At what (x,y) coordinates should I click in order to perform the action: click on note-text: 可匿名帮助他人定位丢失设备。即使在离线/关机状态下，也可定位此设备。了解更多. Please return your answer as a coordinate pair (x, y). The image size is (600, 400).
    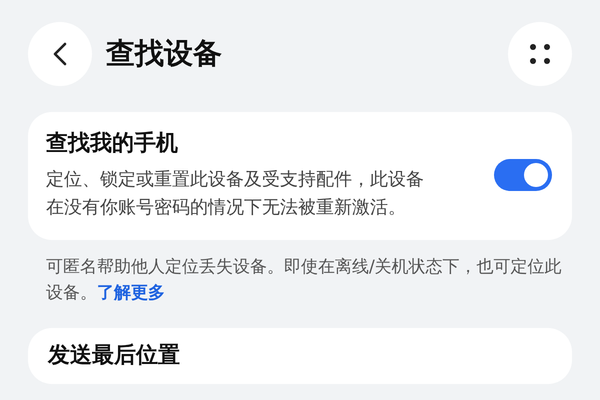
    Looking at the image, I should click on (304, 280).